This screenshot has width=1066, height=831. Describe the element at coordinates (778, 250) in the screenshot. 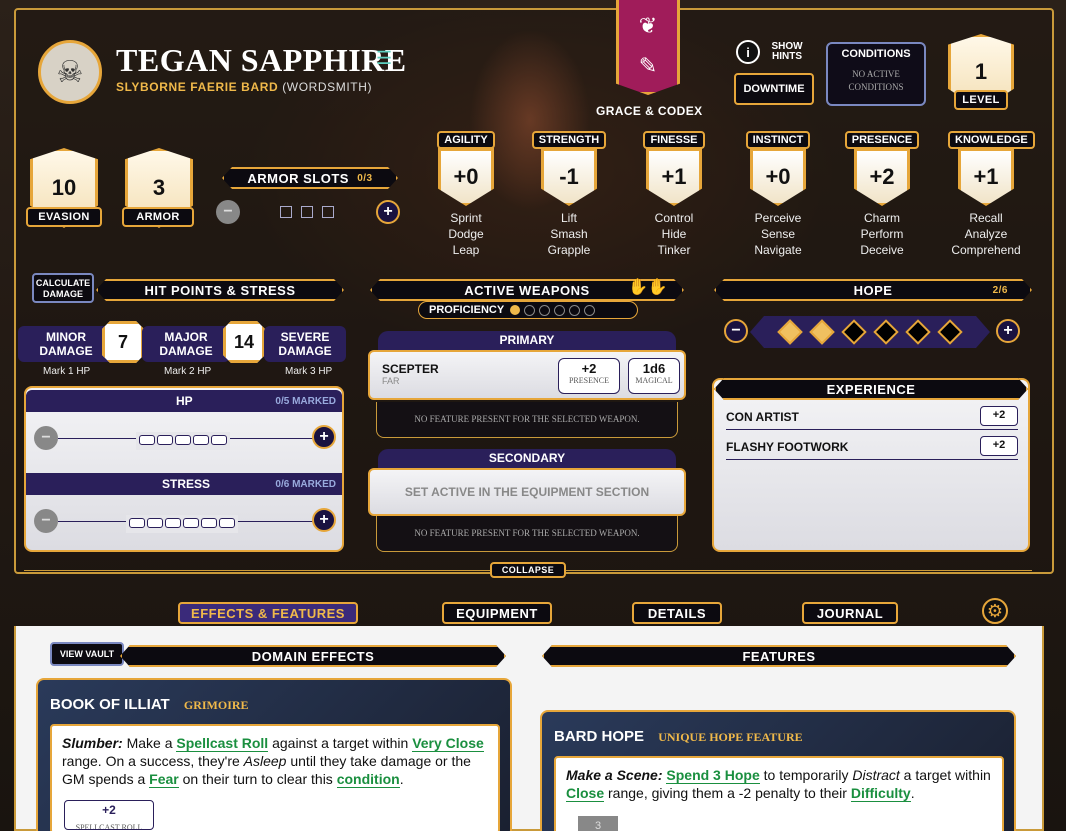

I see `trait-action: Navigate` at that location.